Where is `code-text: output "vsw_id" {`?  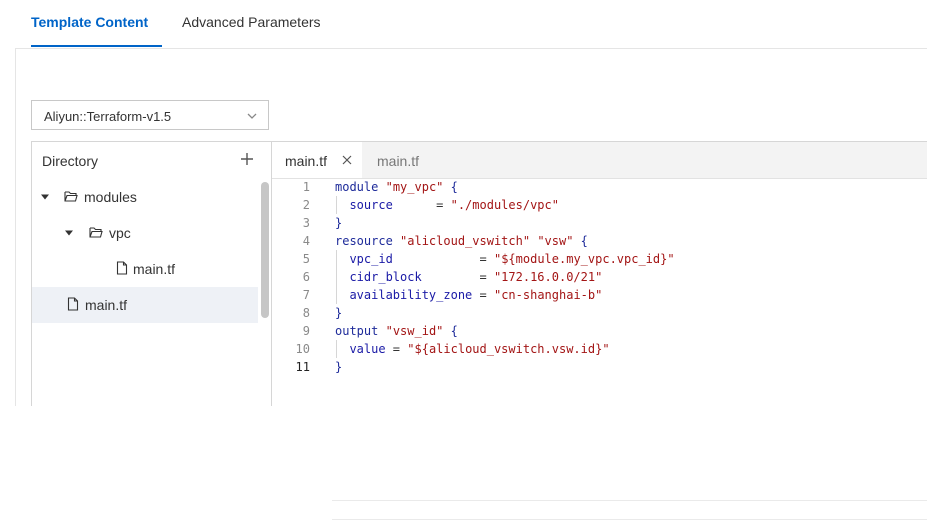
code-text: output "vsw_id" { is located at coordinates (396, 331).